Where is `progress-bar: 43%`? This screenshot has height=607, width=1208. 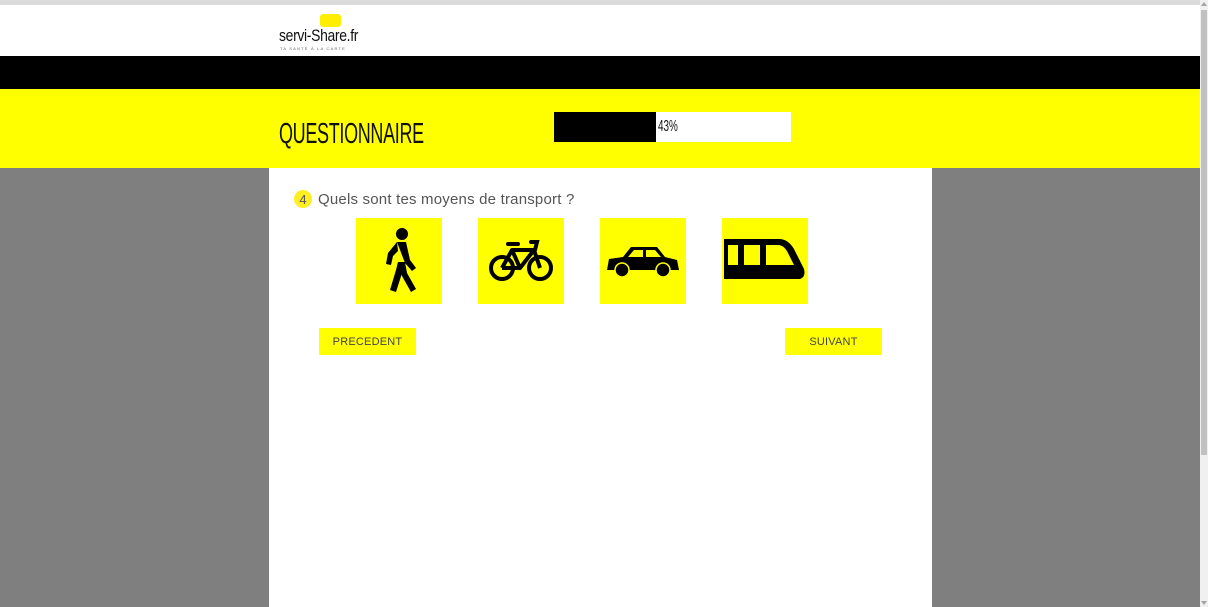
progress-bar: 43% is located at coordinates (672, 127).